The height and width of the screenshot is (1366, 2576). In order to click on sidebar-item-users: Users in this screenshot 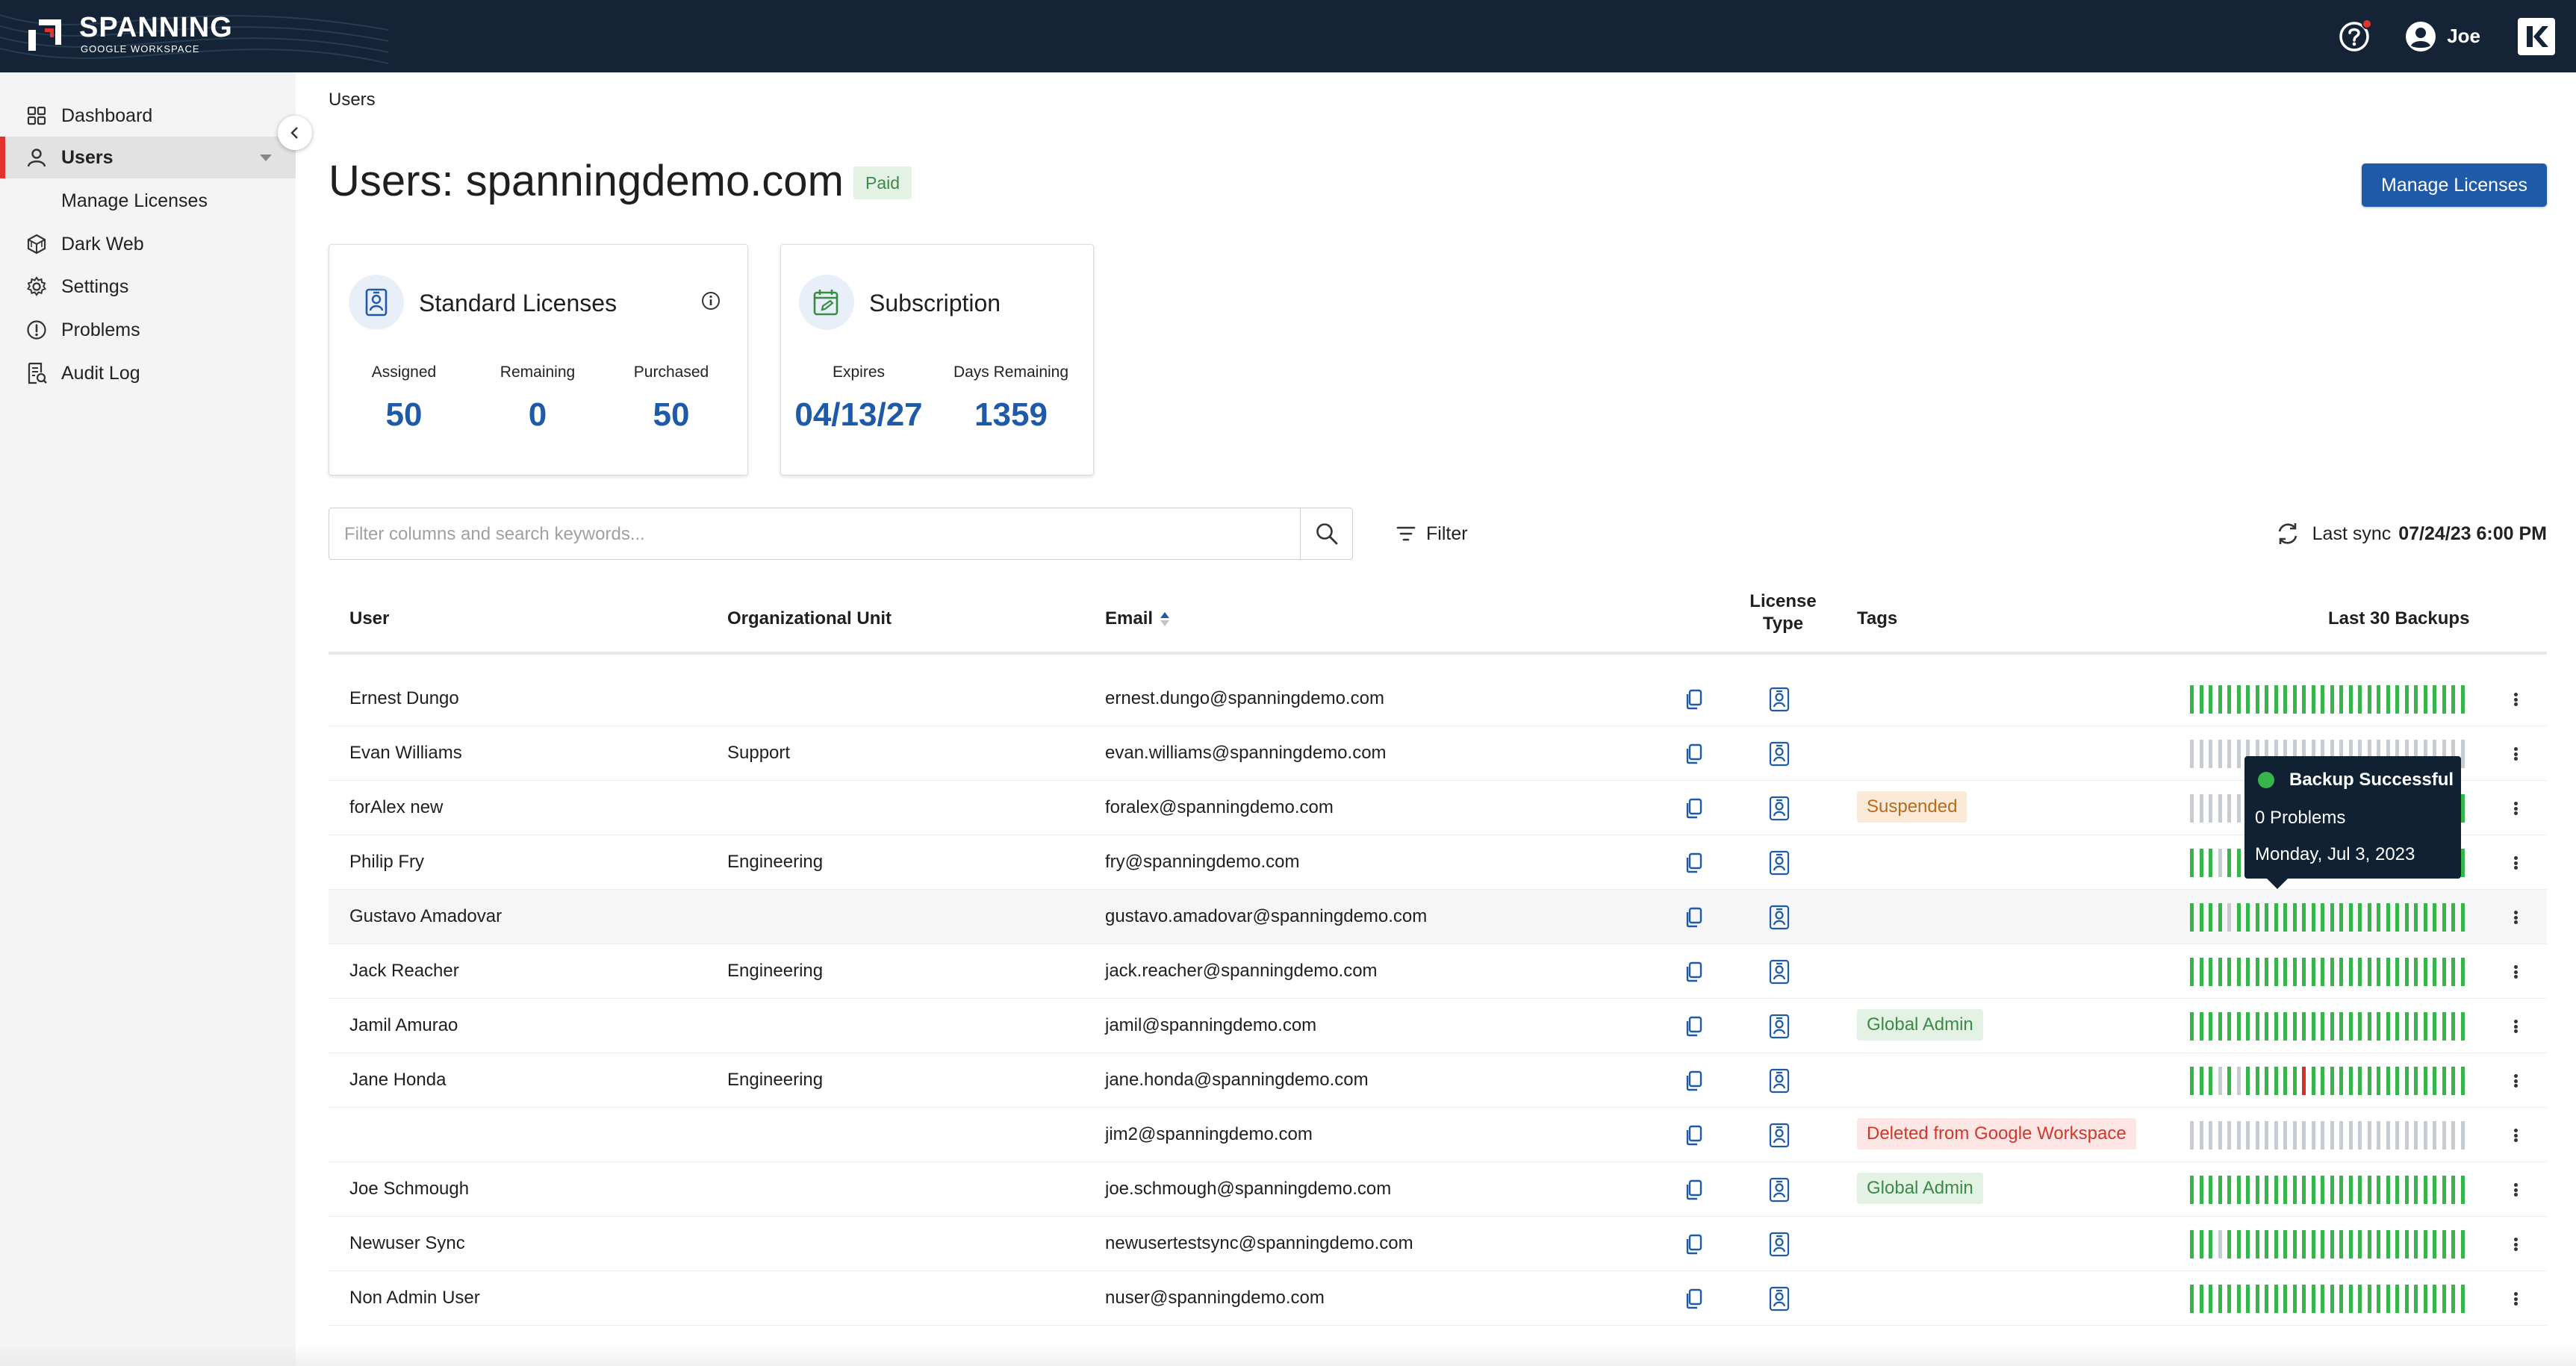, I will do `click(148, 157)`.